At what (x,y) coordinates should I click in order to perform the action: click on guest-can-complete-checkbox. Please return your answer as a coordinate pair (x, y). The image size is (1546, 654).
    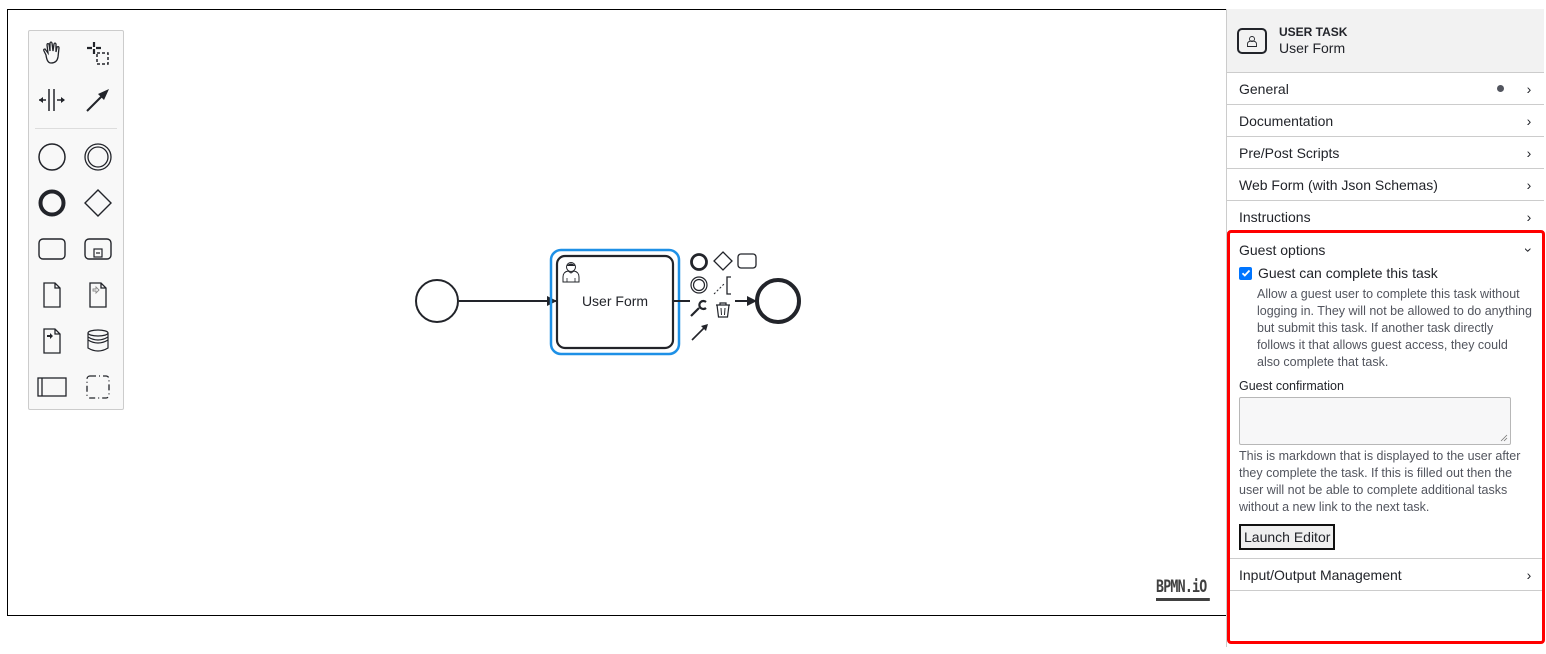
    Looking at the image, I should click on (1245, 273).